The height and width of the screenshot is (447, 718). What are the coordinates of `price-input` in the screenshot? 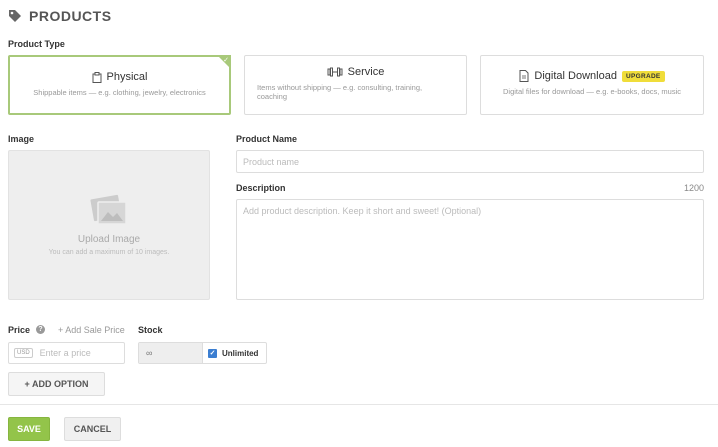 It's located at (79, 353).